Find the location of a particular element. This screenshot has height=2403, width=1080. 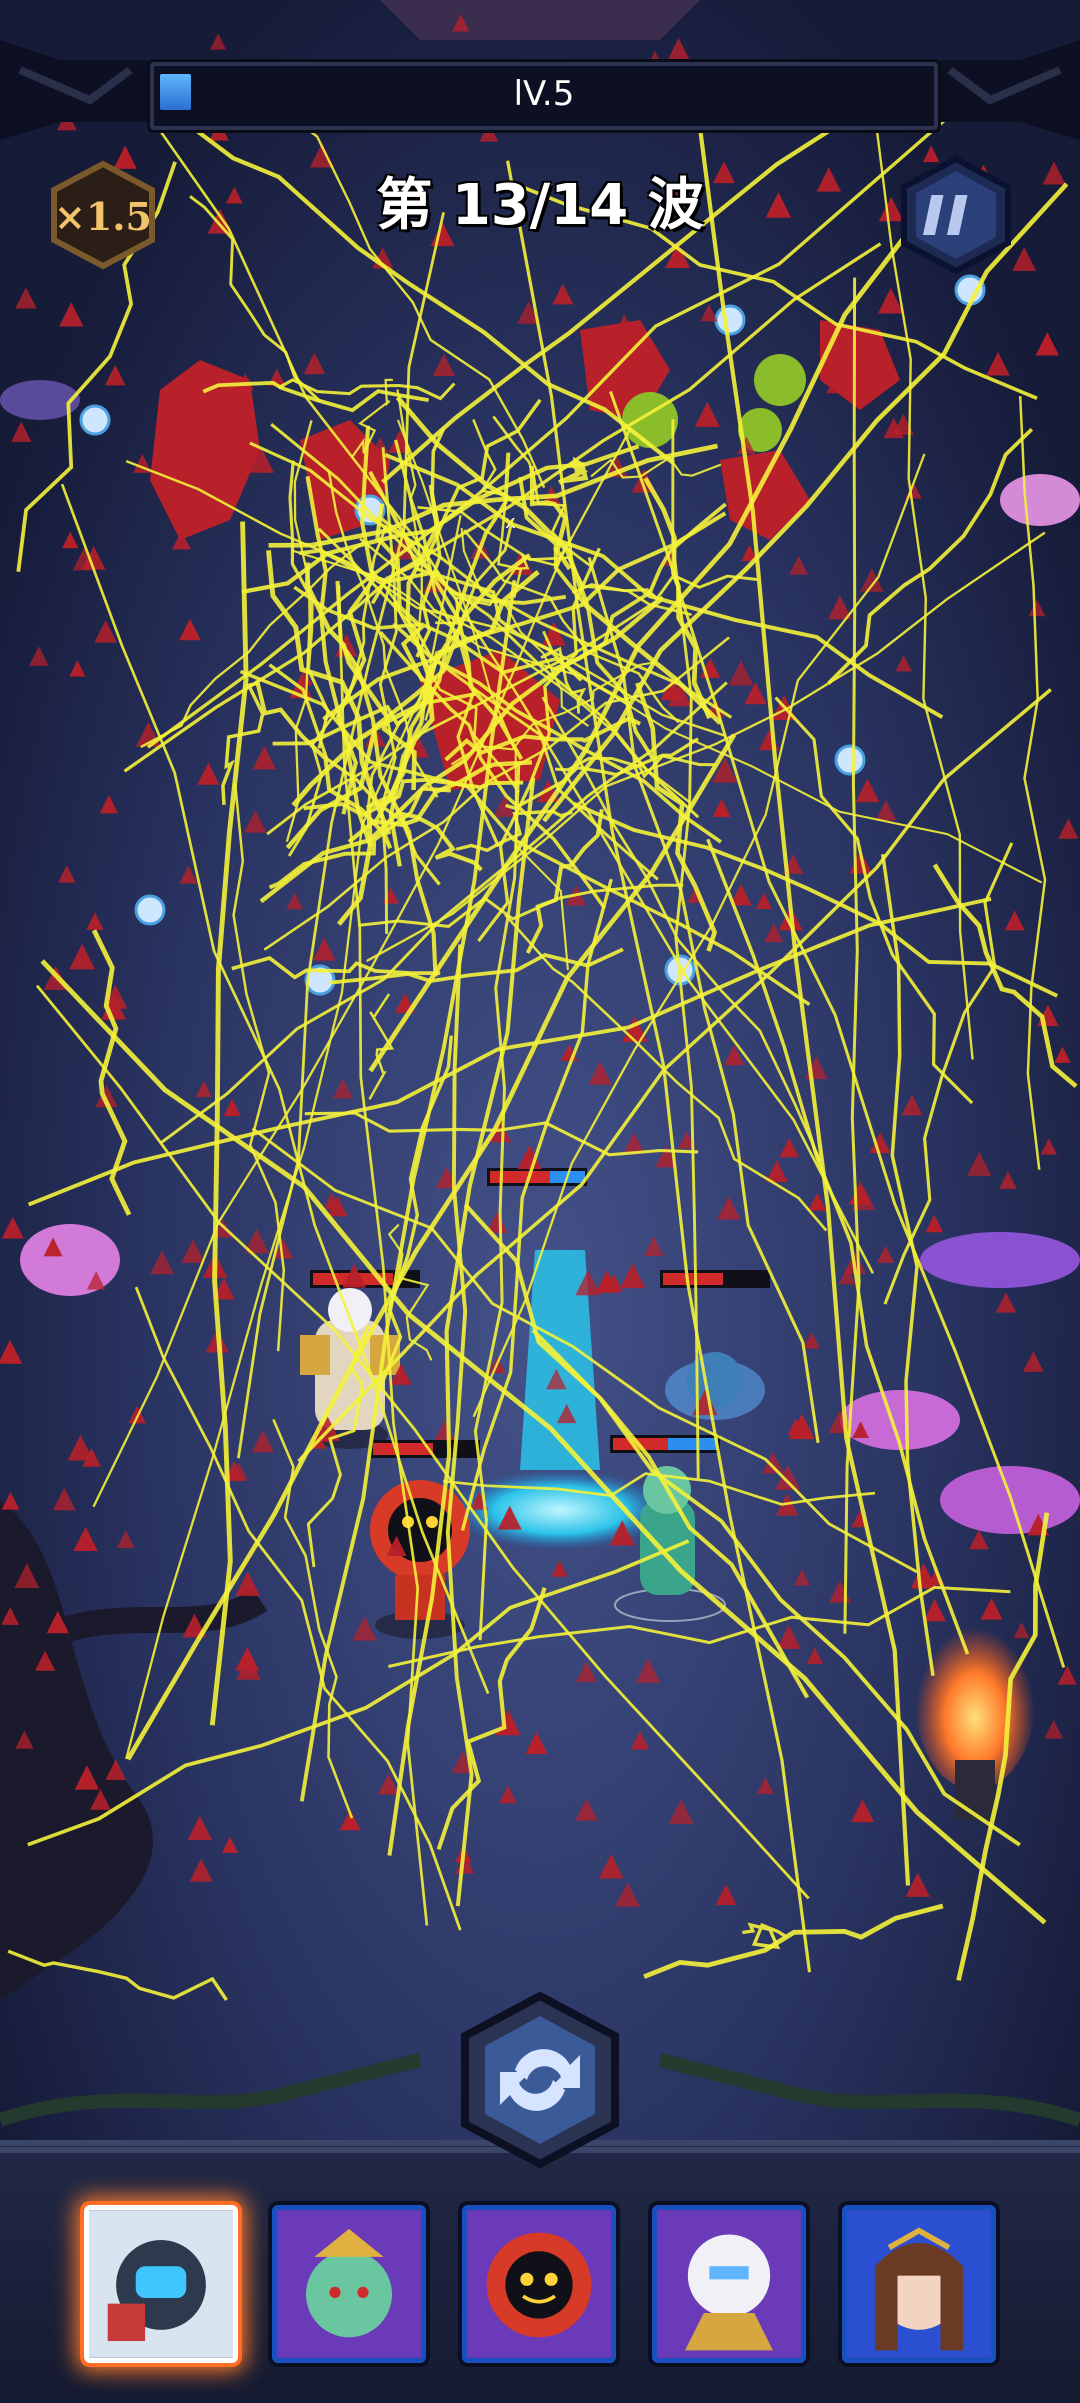

paladin-portrait-icon is located at coordinates (729, 2284).